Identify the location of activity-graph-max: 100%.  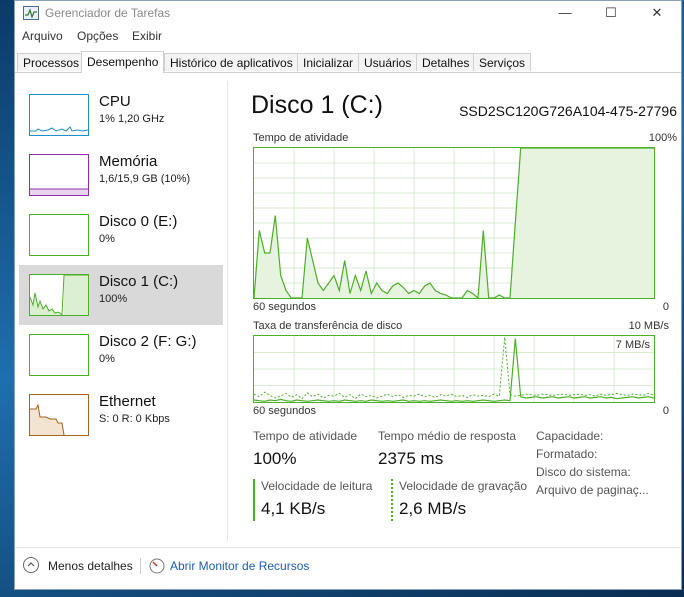
(662, 138).